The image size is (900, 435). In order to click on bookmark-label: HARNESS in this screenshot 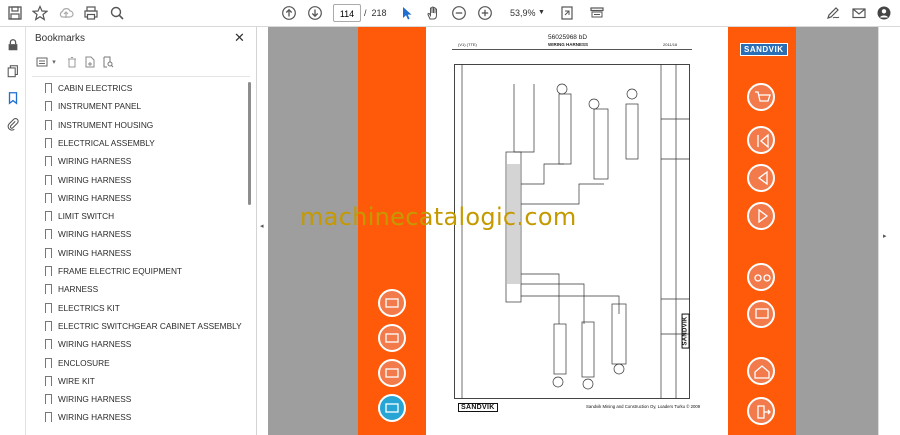, I will do `click(78, 289)`.